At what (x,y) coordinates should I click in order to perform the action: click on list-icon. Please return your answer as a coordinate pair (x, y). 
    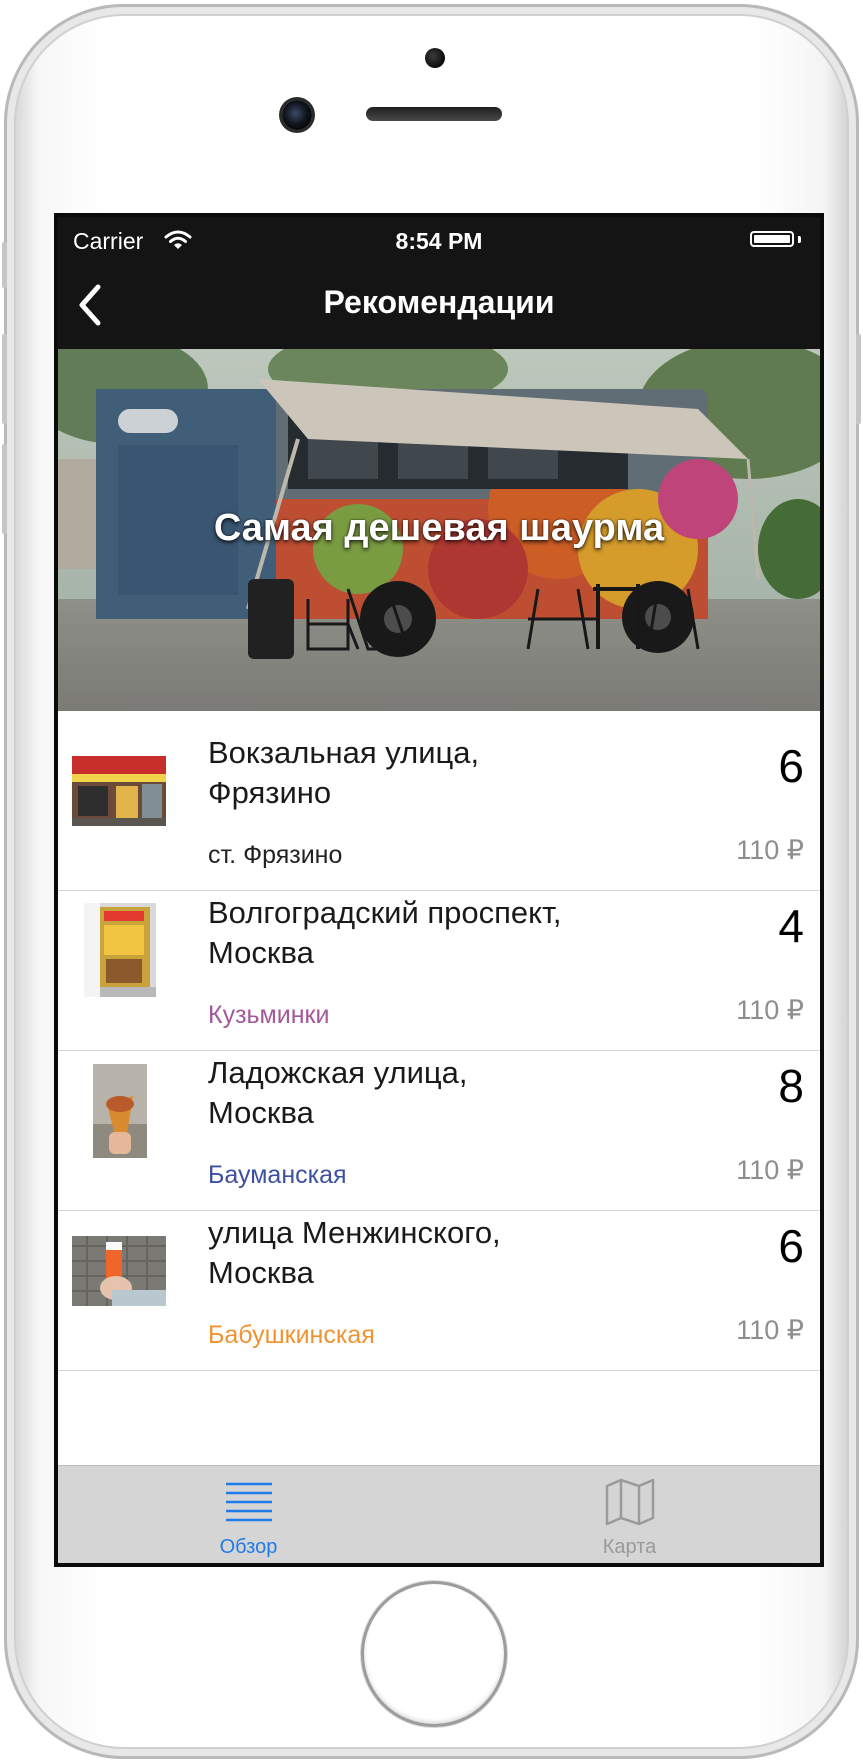
    Looking at the image, I should click on (249, 1502).